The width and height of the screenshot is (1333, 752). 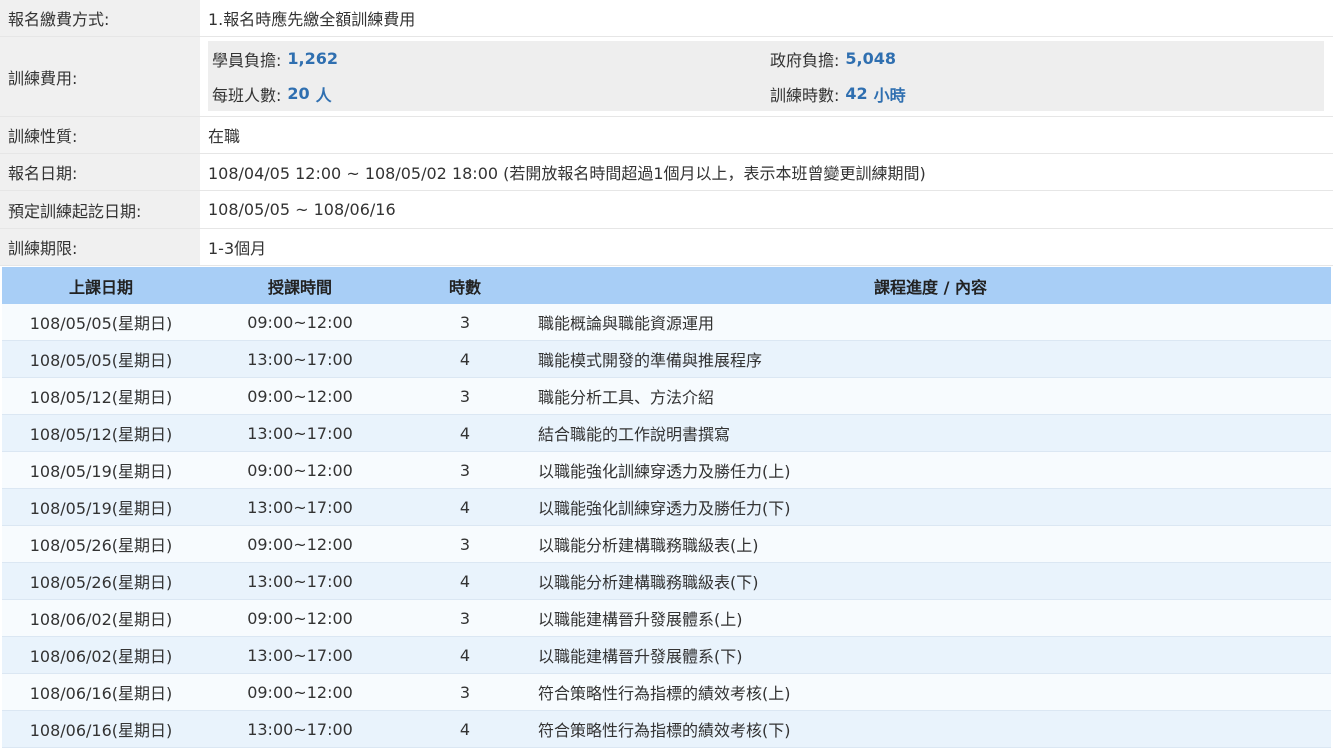 I want to click on row-content: 以職能強化訓練穿透力及勝任力(上), so click(x=664, y=471).